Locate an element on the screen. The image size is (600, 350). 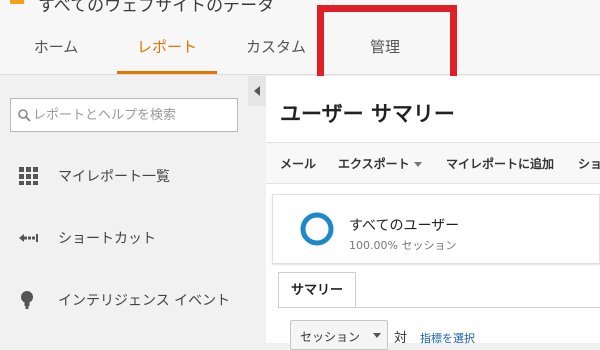
admin-tab-highlight-box is located at coordinates (387, 46).